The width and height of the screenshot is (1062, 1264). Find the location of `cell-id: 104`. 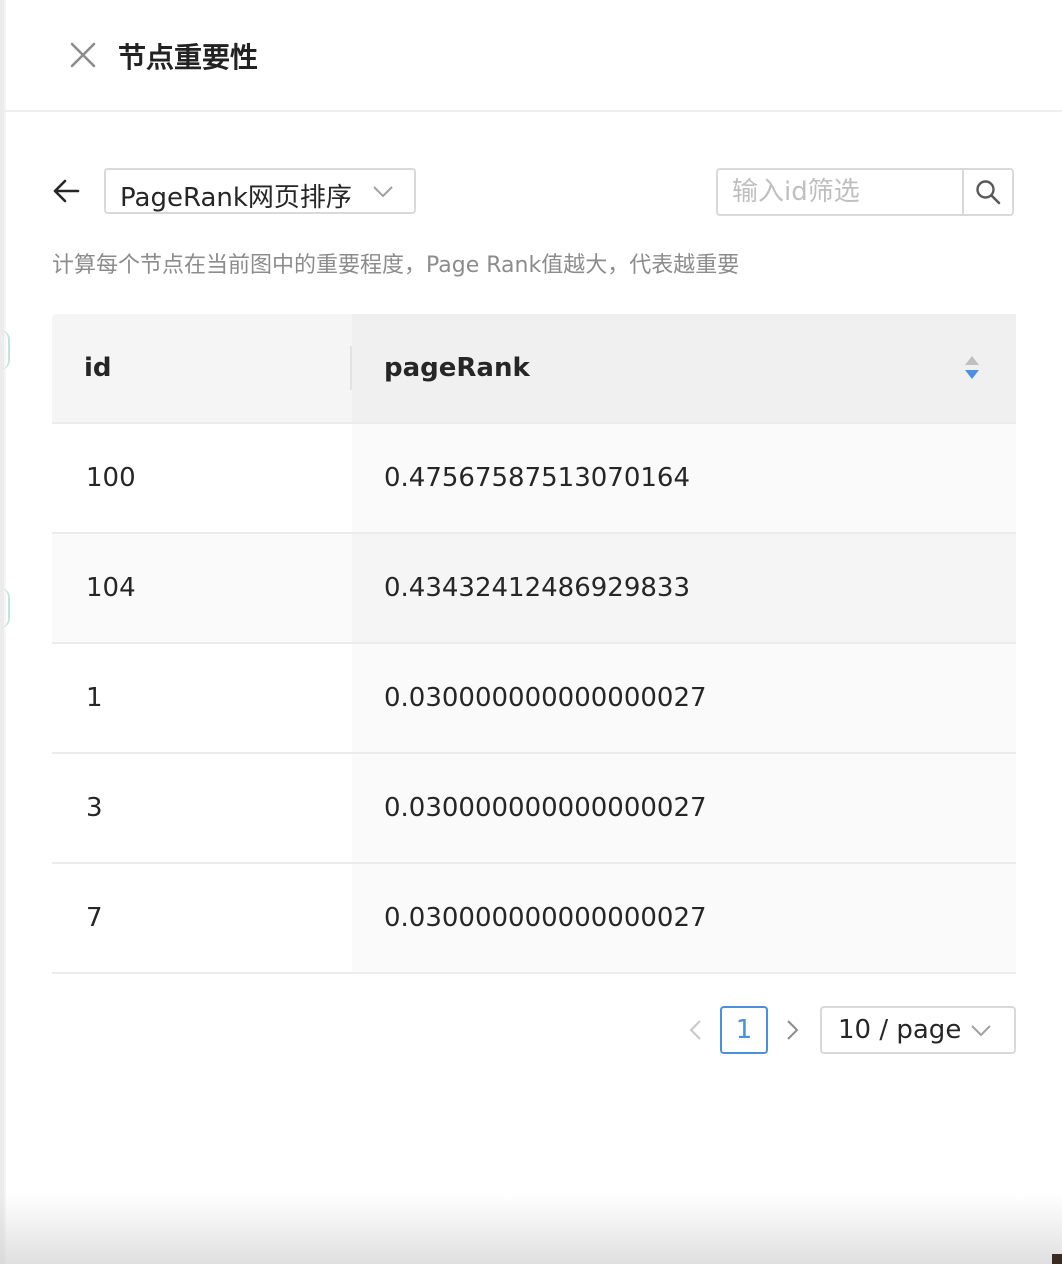

cell-id: 104 is located at coordinates (111, 588).